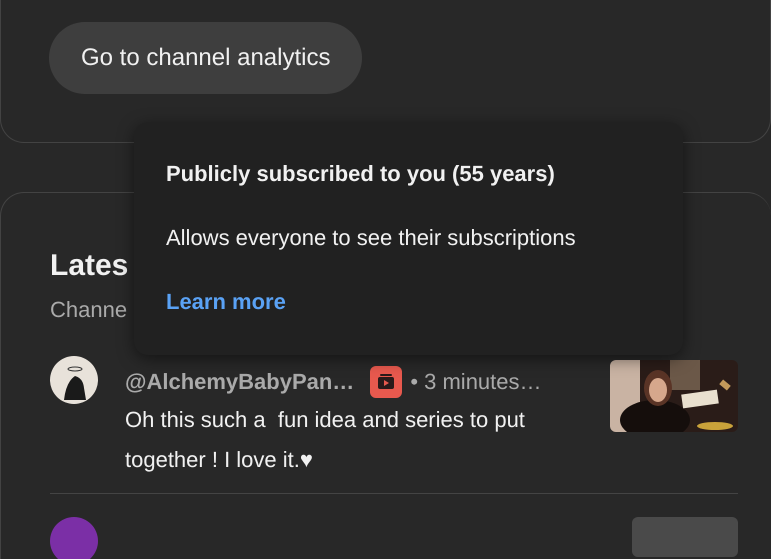  What do you see at coordinates (89, 310) in the screenshot?
I see `card-subtitle: Channe` at bounding box center [89, 310].